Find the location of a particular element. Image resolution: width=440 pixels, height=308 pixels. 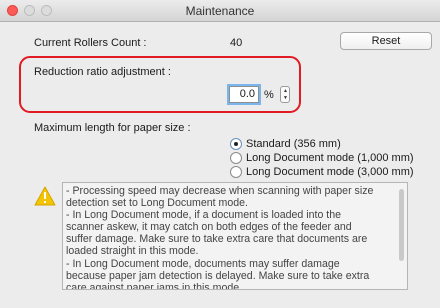

radio-standard-label: Standard (356 mm) is located at coordinates (293, 144).